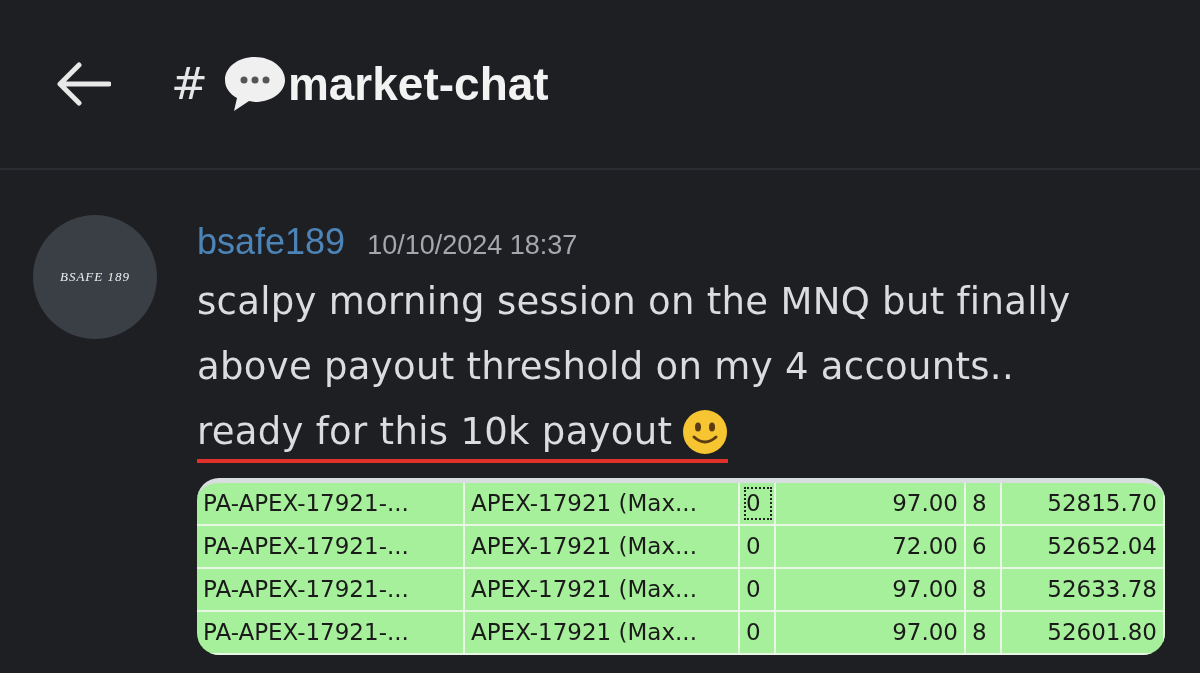 This screenshot has width=1200, height=673. I want to click on avatar: BSAFE 189, so click(95, 277).